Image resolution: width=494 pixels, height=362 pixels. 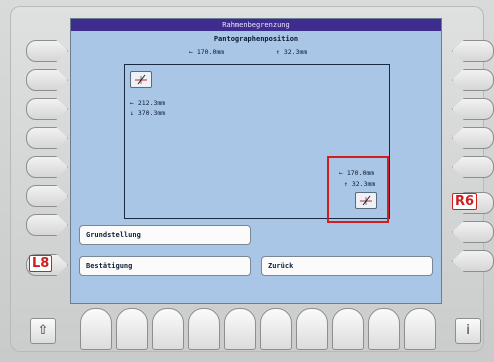 What do you see at coordinates (358, 189) in the screenshot?
I see `highlight-box` at bounding box center [358, 189].